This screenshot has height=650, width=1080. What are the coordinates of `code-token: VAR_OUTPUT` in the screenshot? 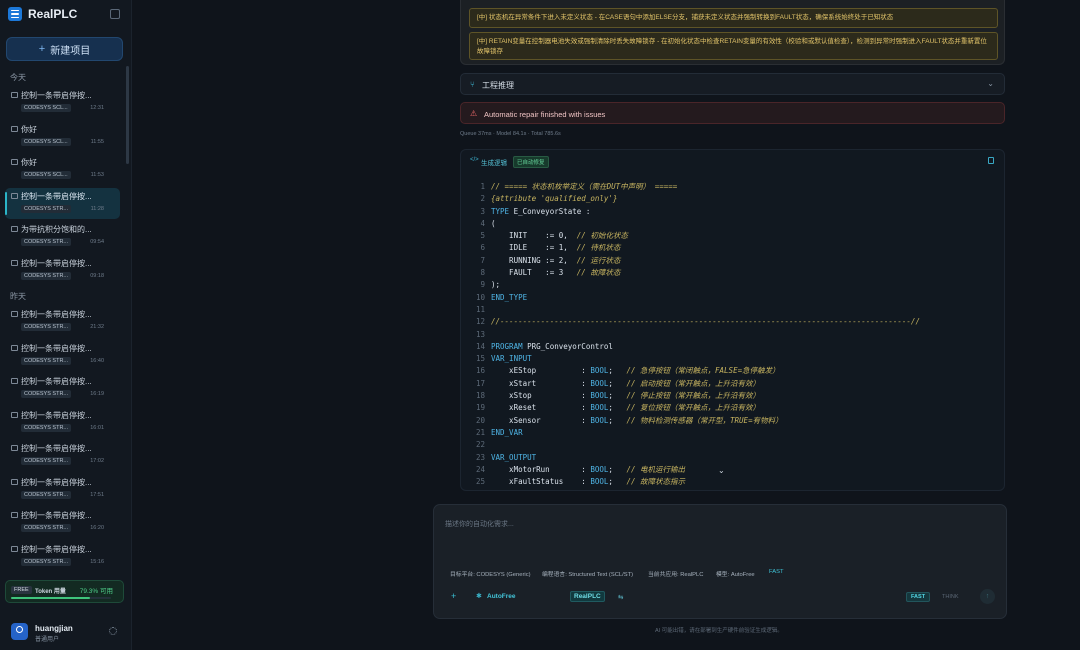 It's located at (514, 457).